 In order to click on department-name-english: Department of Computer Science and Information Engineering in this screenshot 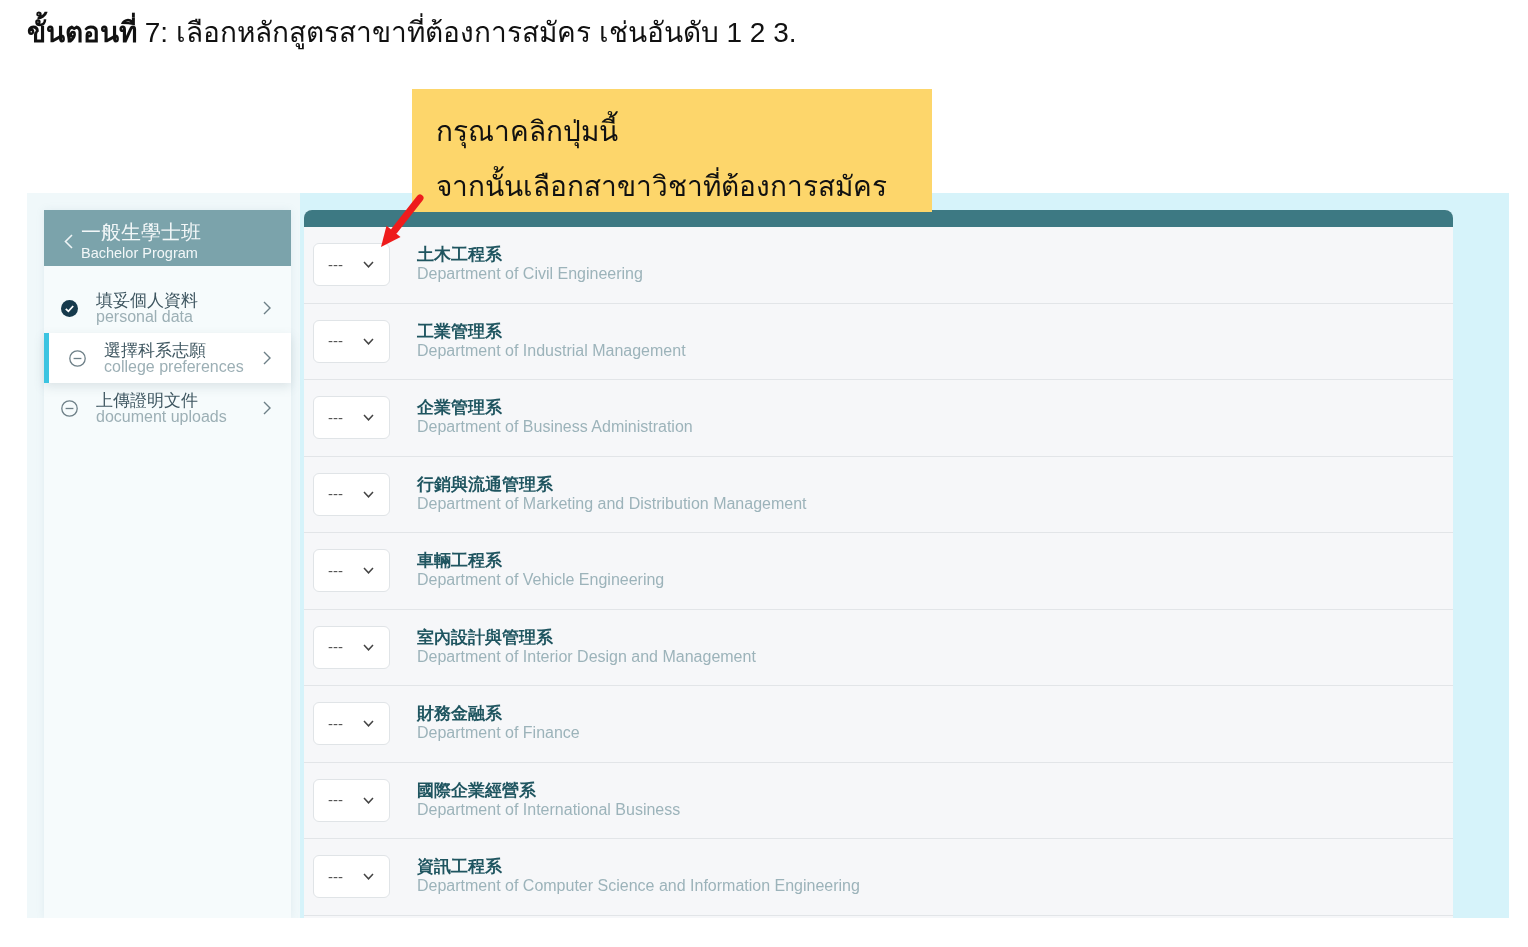, I will do `click(638, 886)`.